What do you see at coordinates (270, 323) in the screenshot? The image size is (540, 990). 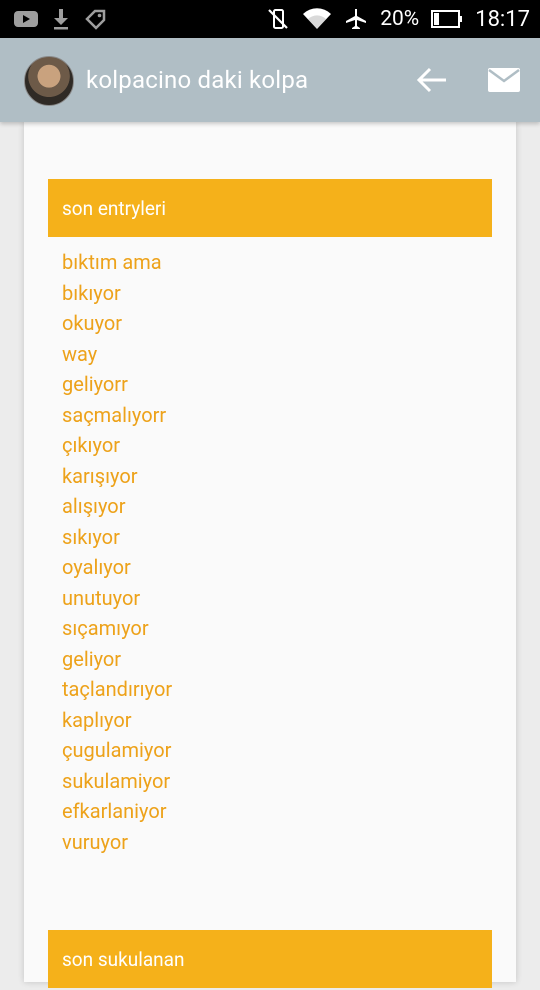 I see `entry-link: okuyor` at bounding box center [270, 323].